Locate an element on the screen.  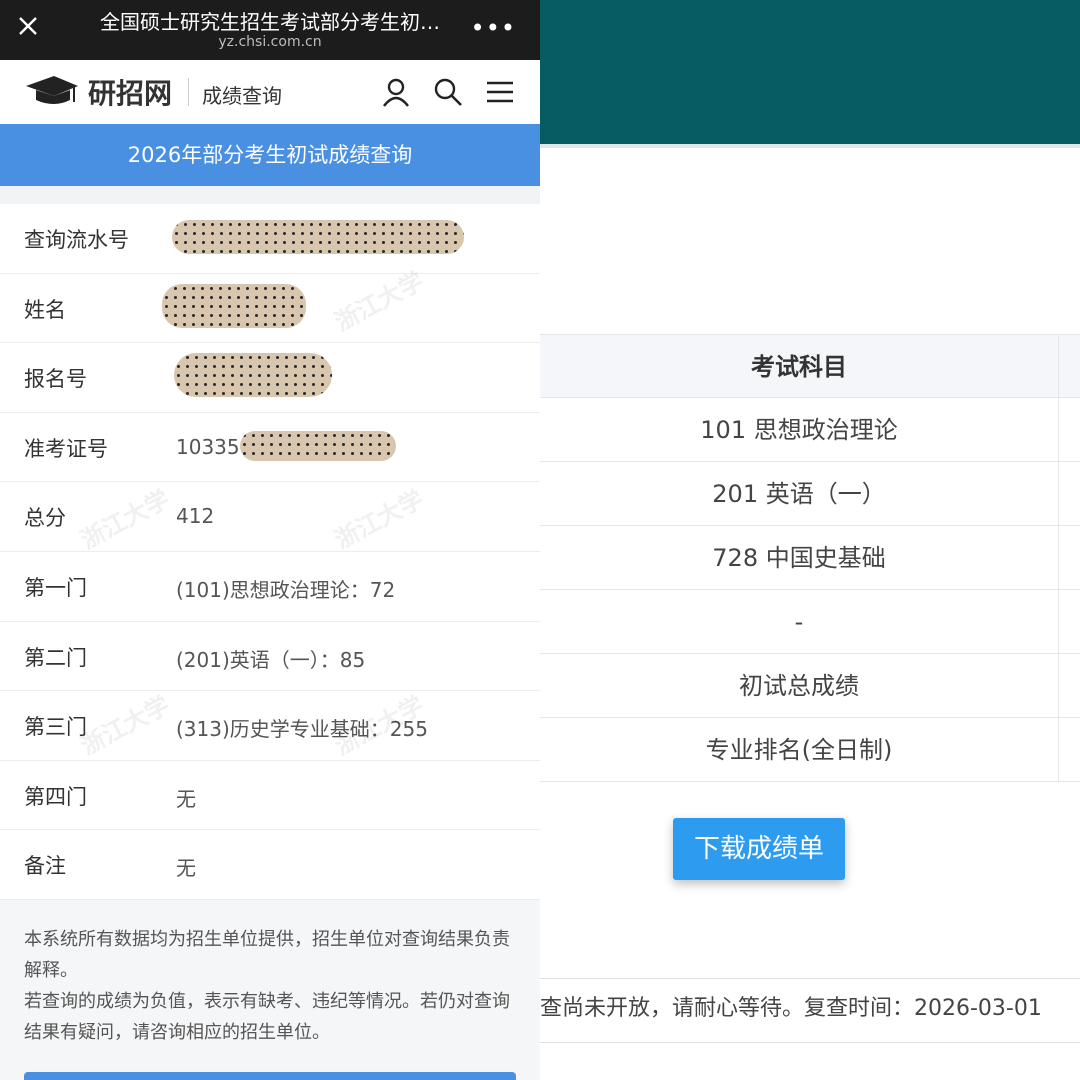
table-cell: 728 中国史基础 is located at coordinates (799, 558).